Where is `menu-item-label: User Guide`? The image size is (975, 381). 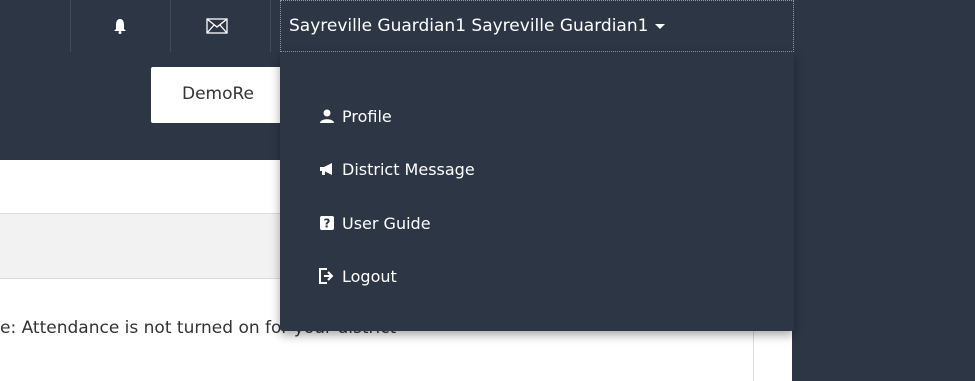
menu-item-label: User Guide is located at coordinates (386, 223).